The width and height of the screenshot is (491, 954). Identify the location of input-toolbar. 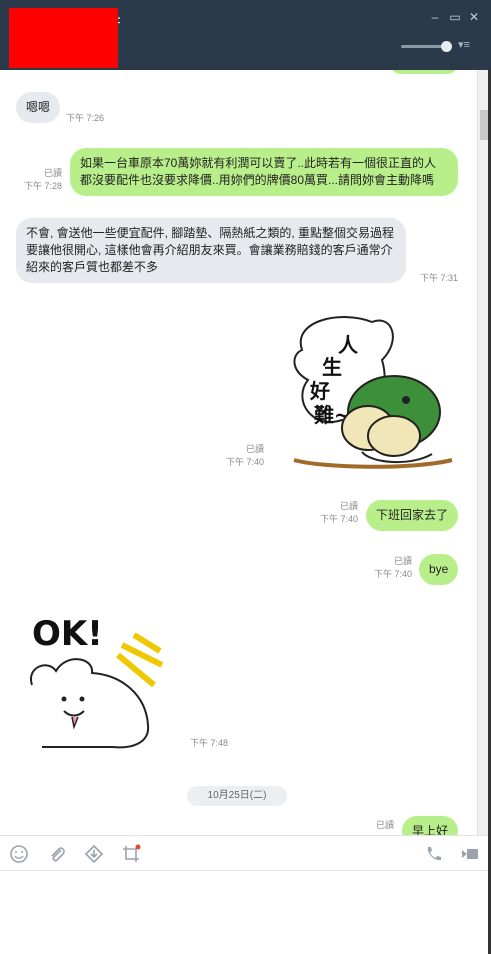
(245, 853).